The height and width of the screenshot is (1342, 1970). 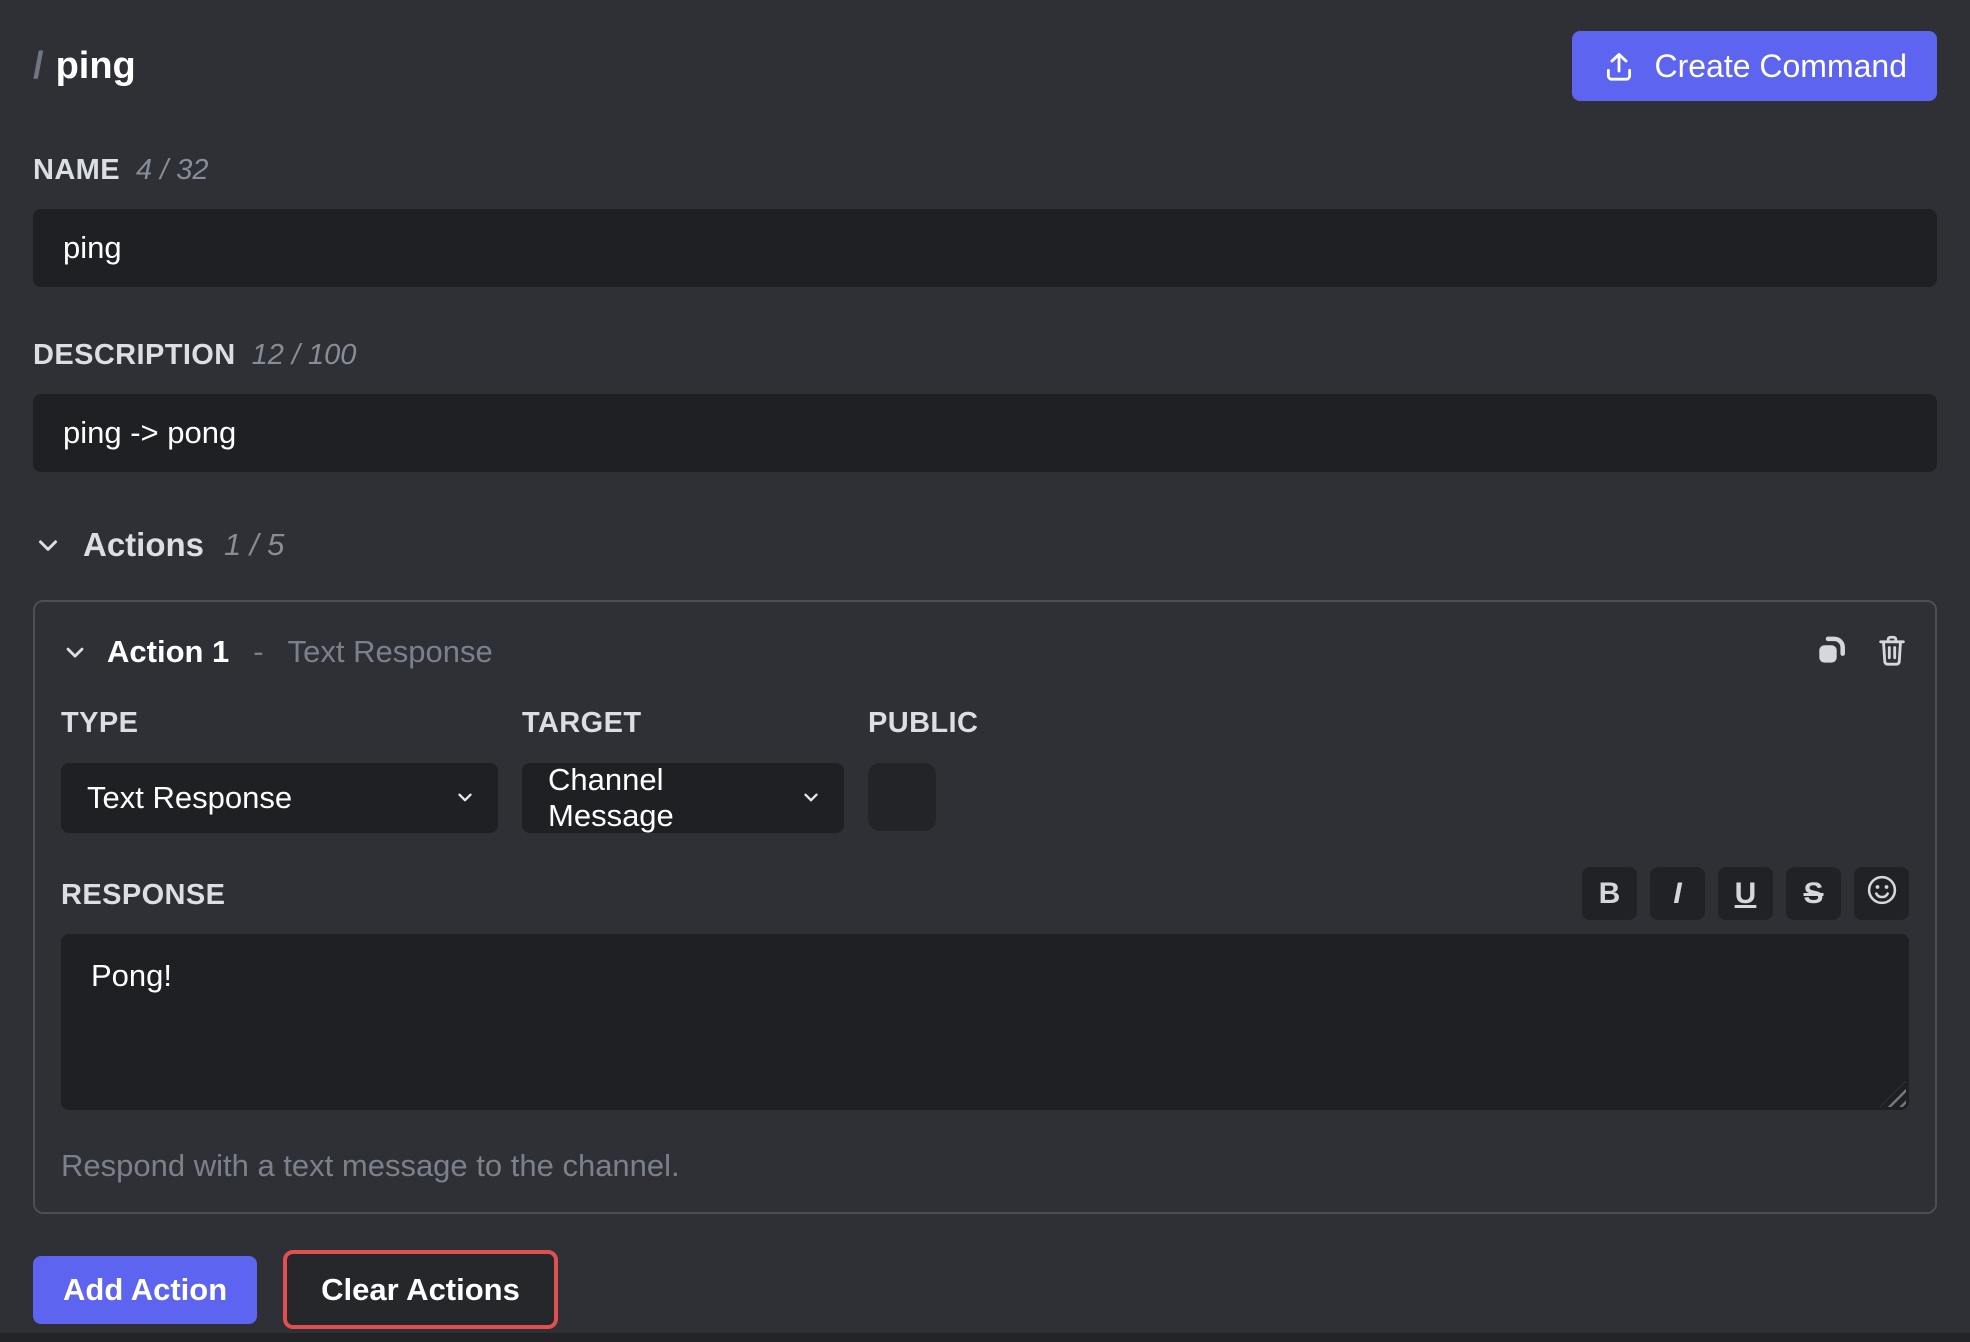 What do you see at coordinates (985, 355) in the screenshot?
I see `description-label-row: DESCRIPTION 12 / 100` at bounding box center [985, 355].